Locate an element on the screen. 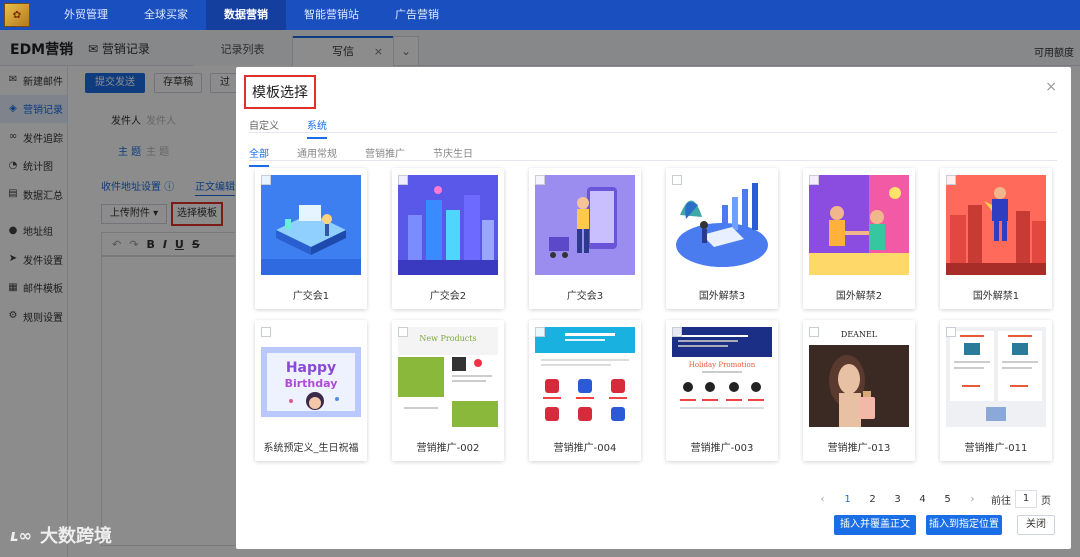  close-icon: × is located at coordinates (1051, 87).